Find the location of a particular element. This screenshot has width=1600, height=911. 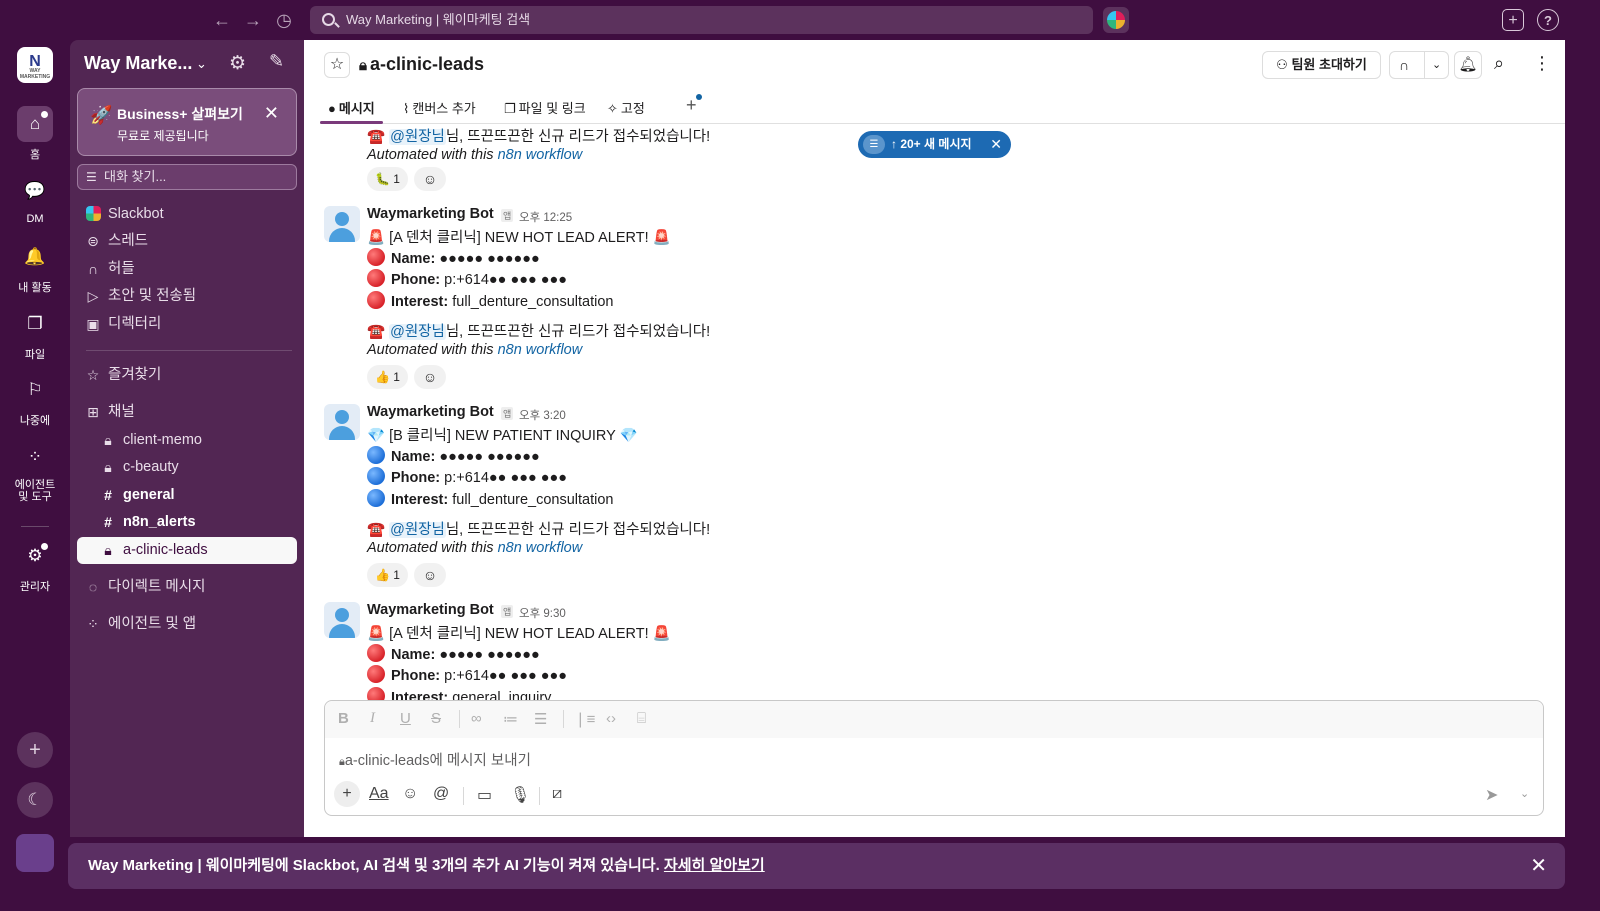

timestamp: 오후 9:30 is located at coordinates (542, 613).